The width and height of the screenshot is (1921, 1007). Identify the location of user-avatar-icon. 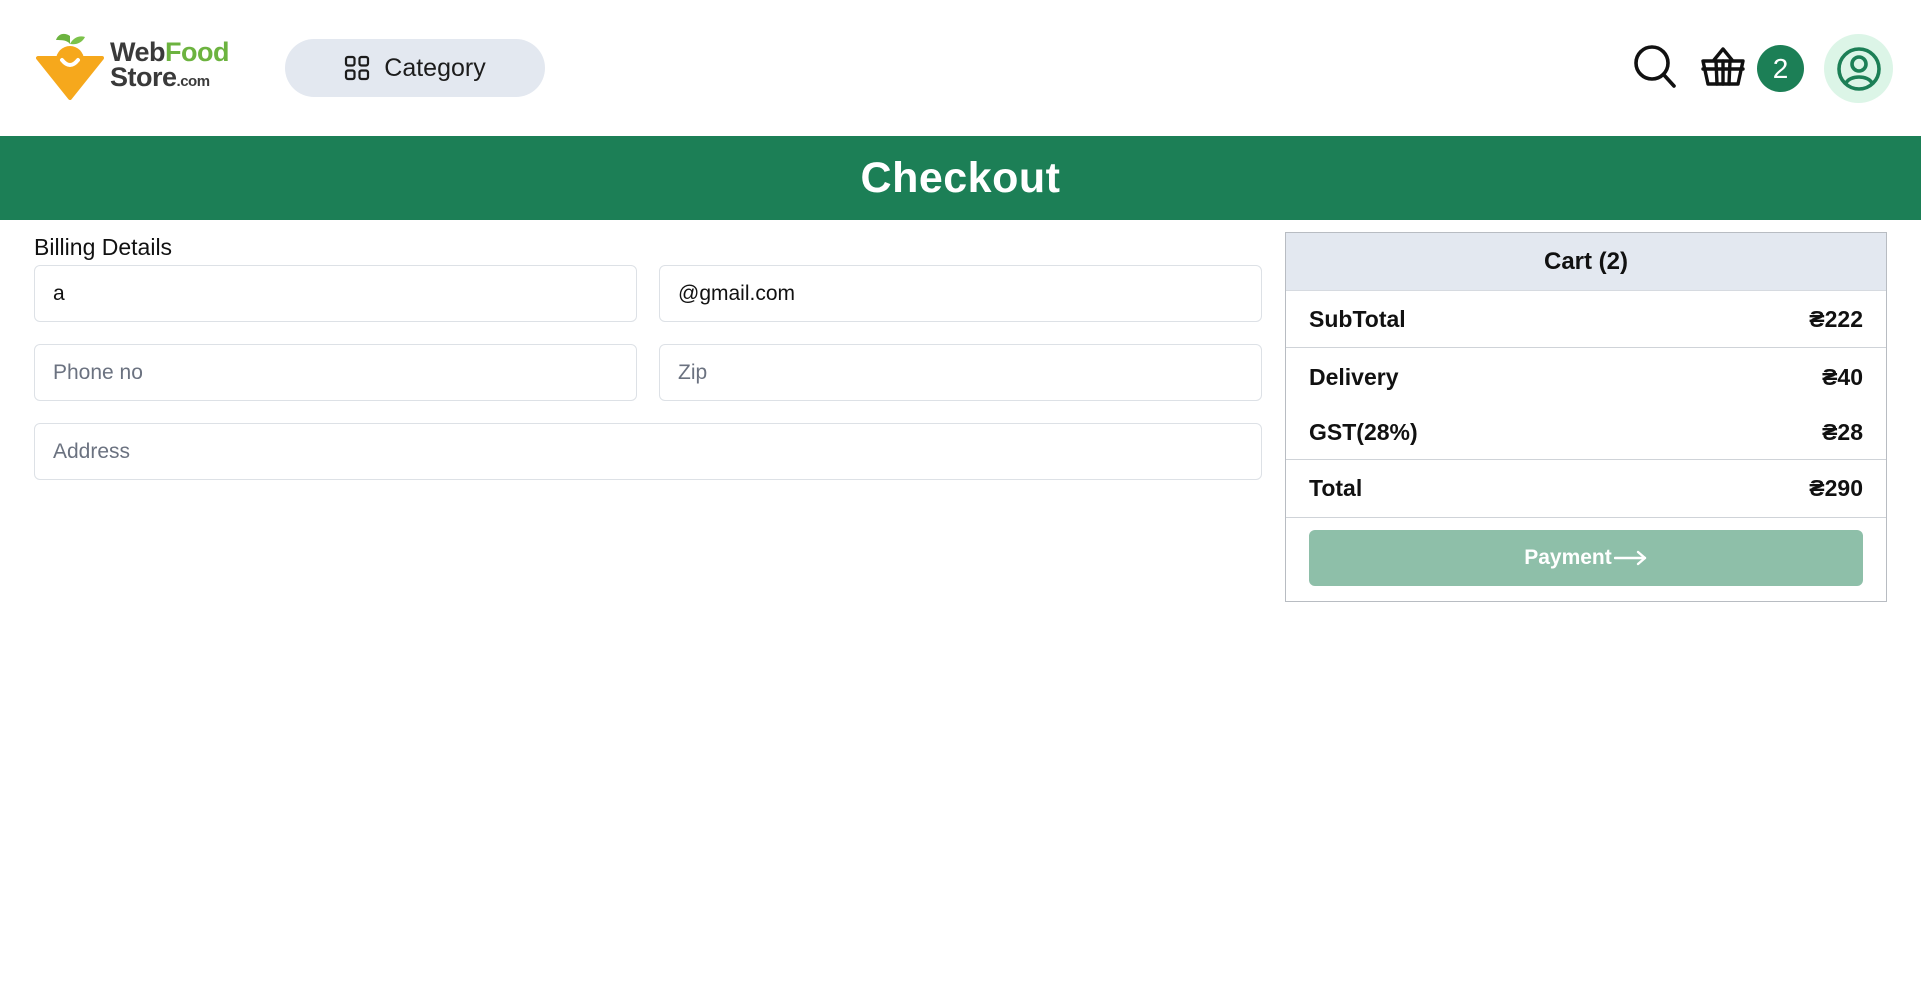
(1858, 68).